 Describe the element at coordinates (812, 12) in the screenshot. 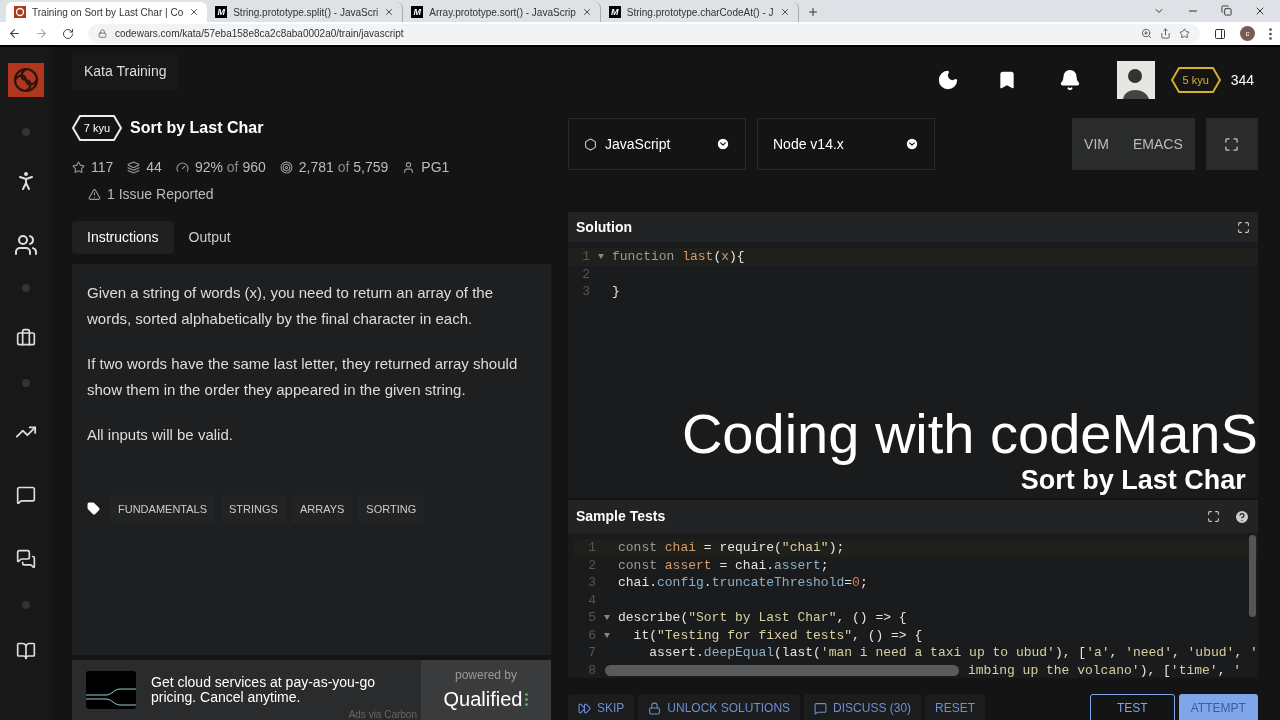

I see `new-tab-icon` at that location.